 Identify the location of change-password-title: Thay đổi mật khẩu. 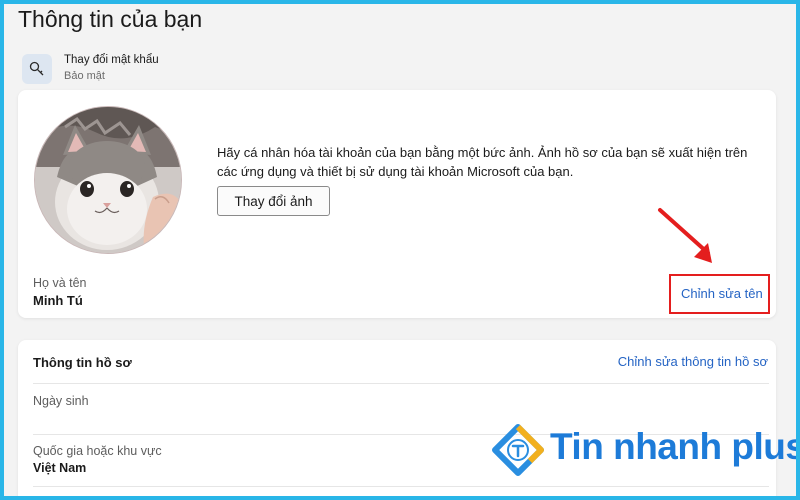
(111, 60).